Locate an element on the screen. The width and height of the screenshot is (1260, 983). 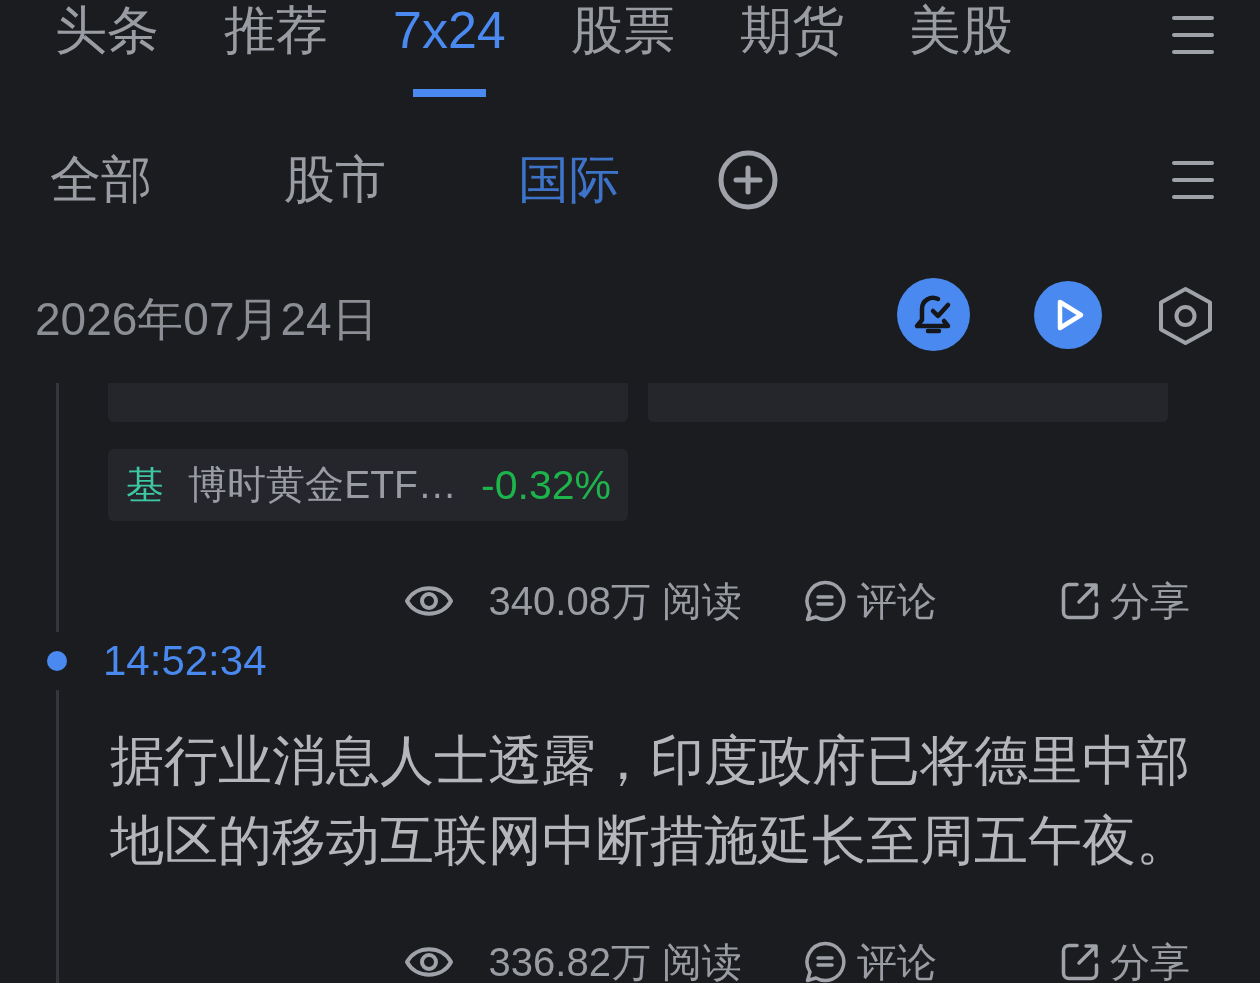
category-tab: 国际 is located at coordinates (569, 180).